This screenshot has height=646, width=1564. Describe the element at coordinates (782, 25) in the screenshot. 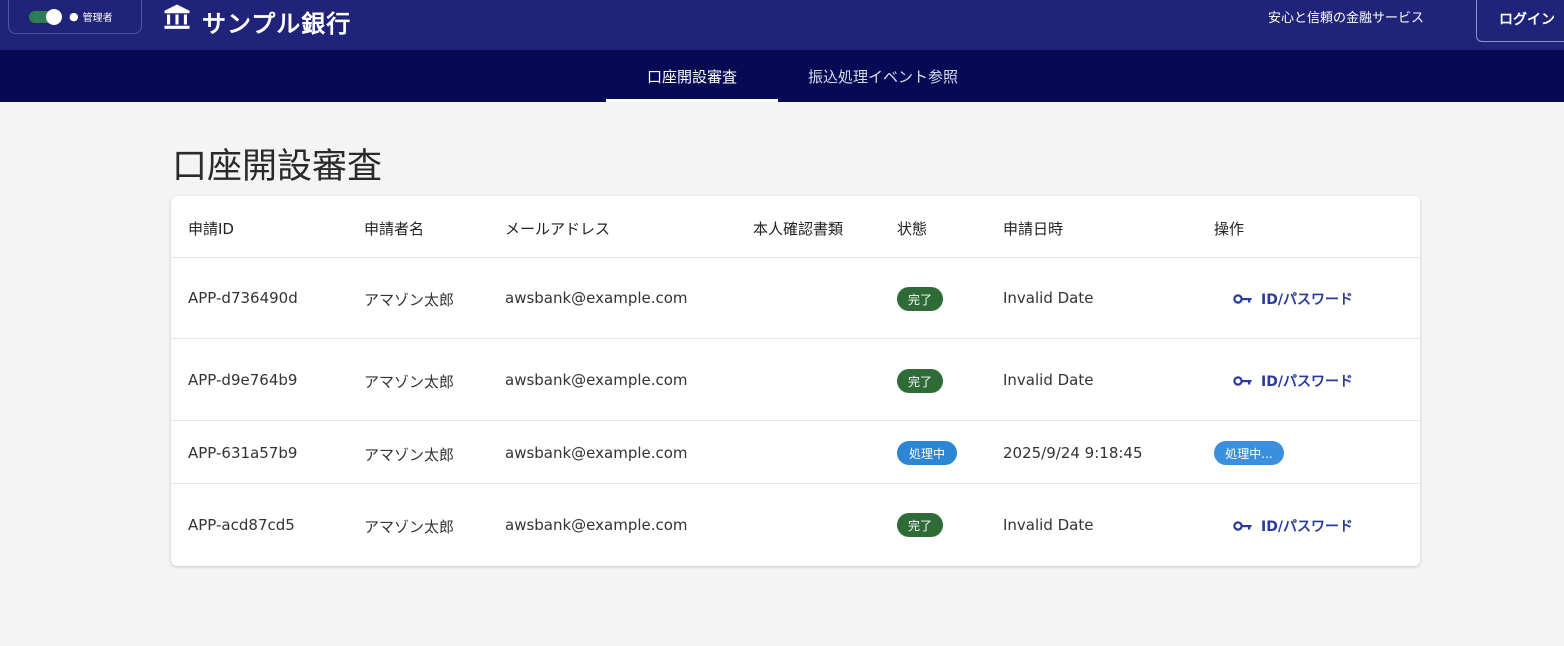

I see `top-header: ● 管理者 サンプル銀行 安心と信頼の金融サービス ログイン` at that location.